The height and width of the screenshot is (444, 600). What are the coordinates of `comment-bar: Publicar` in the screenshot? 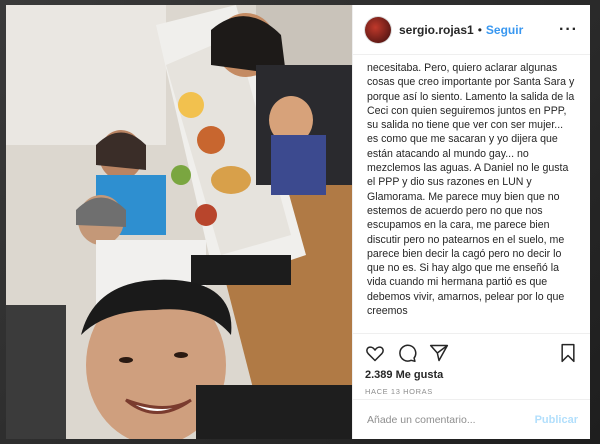 It's located at (471, 419).